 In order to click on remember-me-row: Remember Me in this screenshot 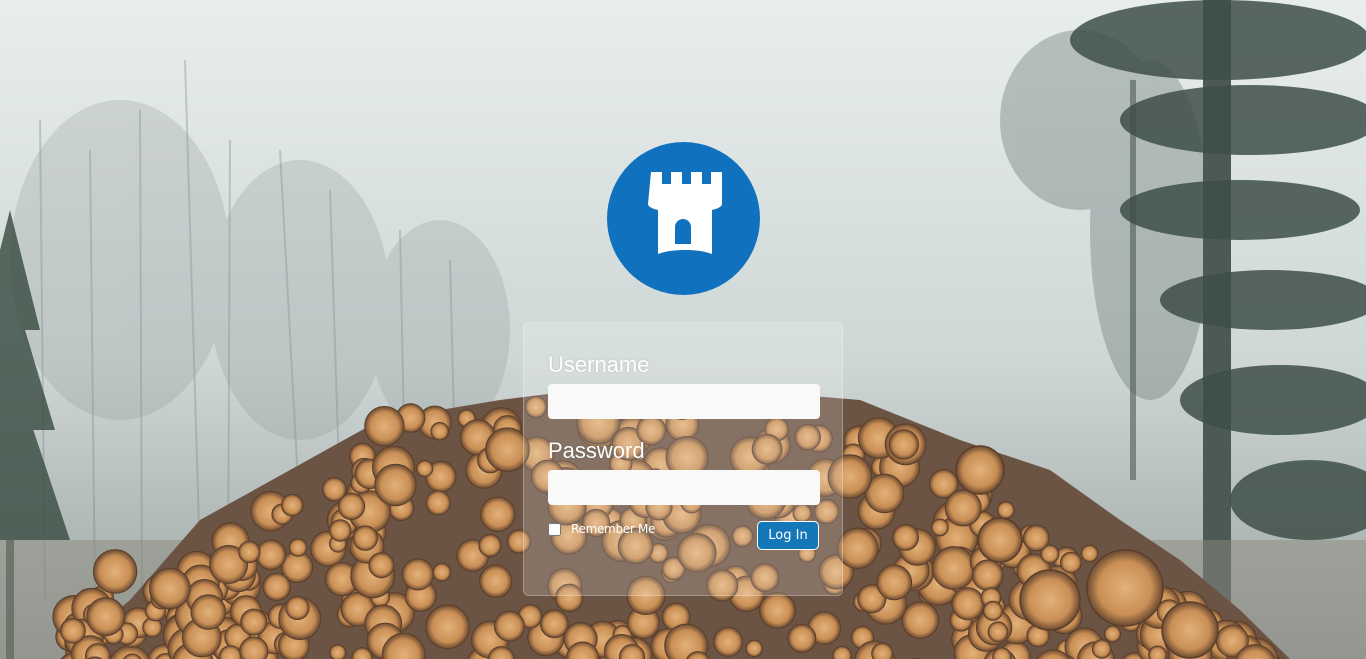, I will do `click(601, 529)`.